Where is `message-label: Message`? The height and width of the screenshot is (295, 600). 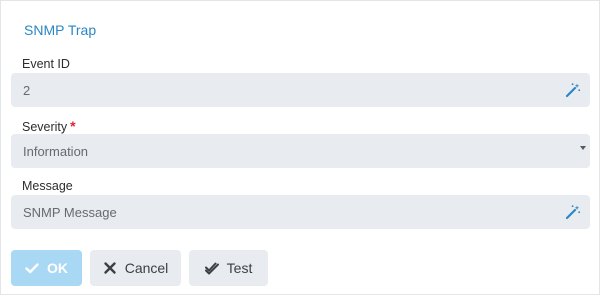 message-label: Message is located at coordinates (47, 186).